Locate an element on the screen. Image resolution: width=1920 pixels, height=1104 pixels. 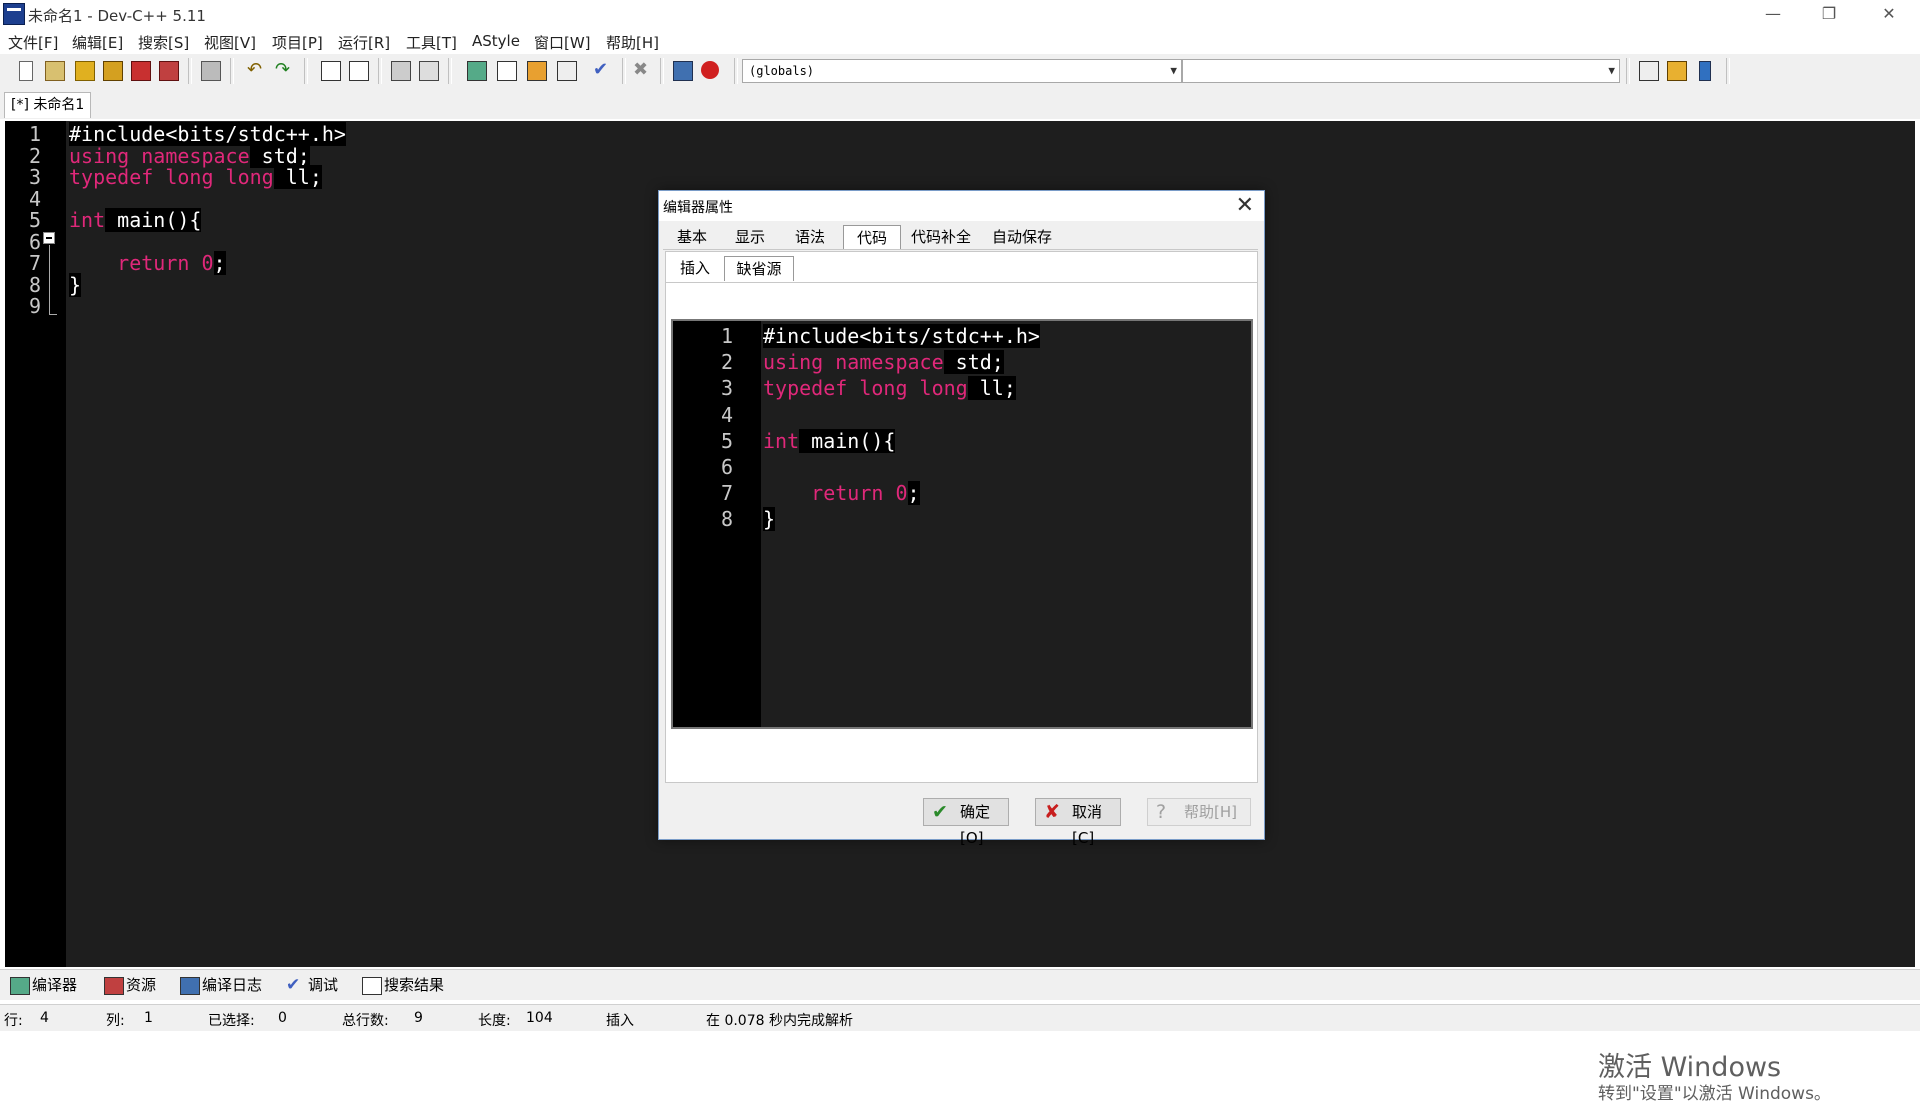
help-icon: ? is located at coordinates (1161, 812).